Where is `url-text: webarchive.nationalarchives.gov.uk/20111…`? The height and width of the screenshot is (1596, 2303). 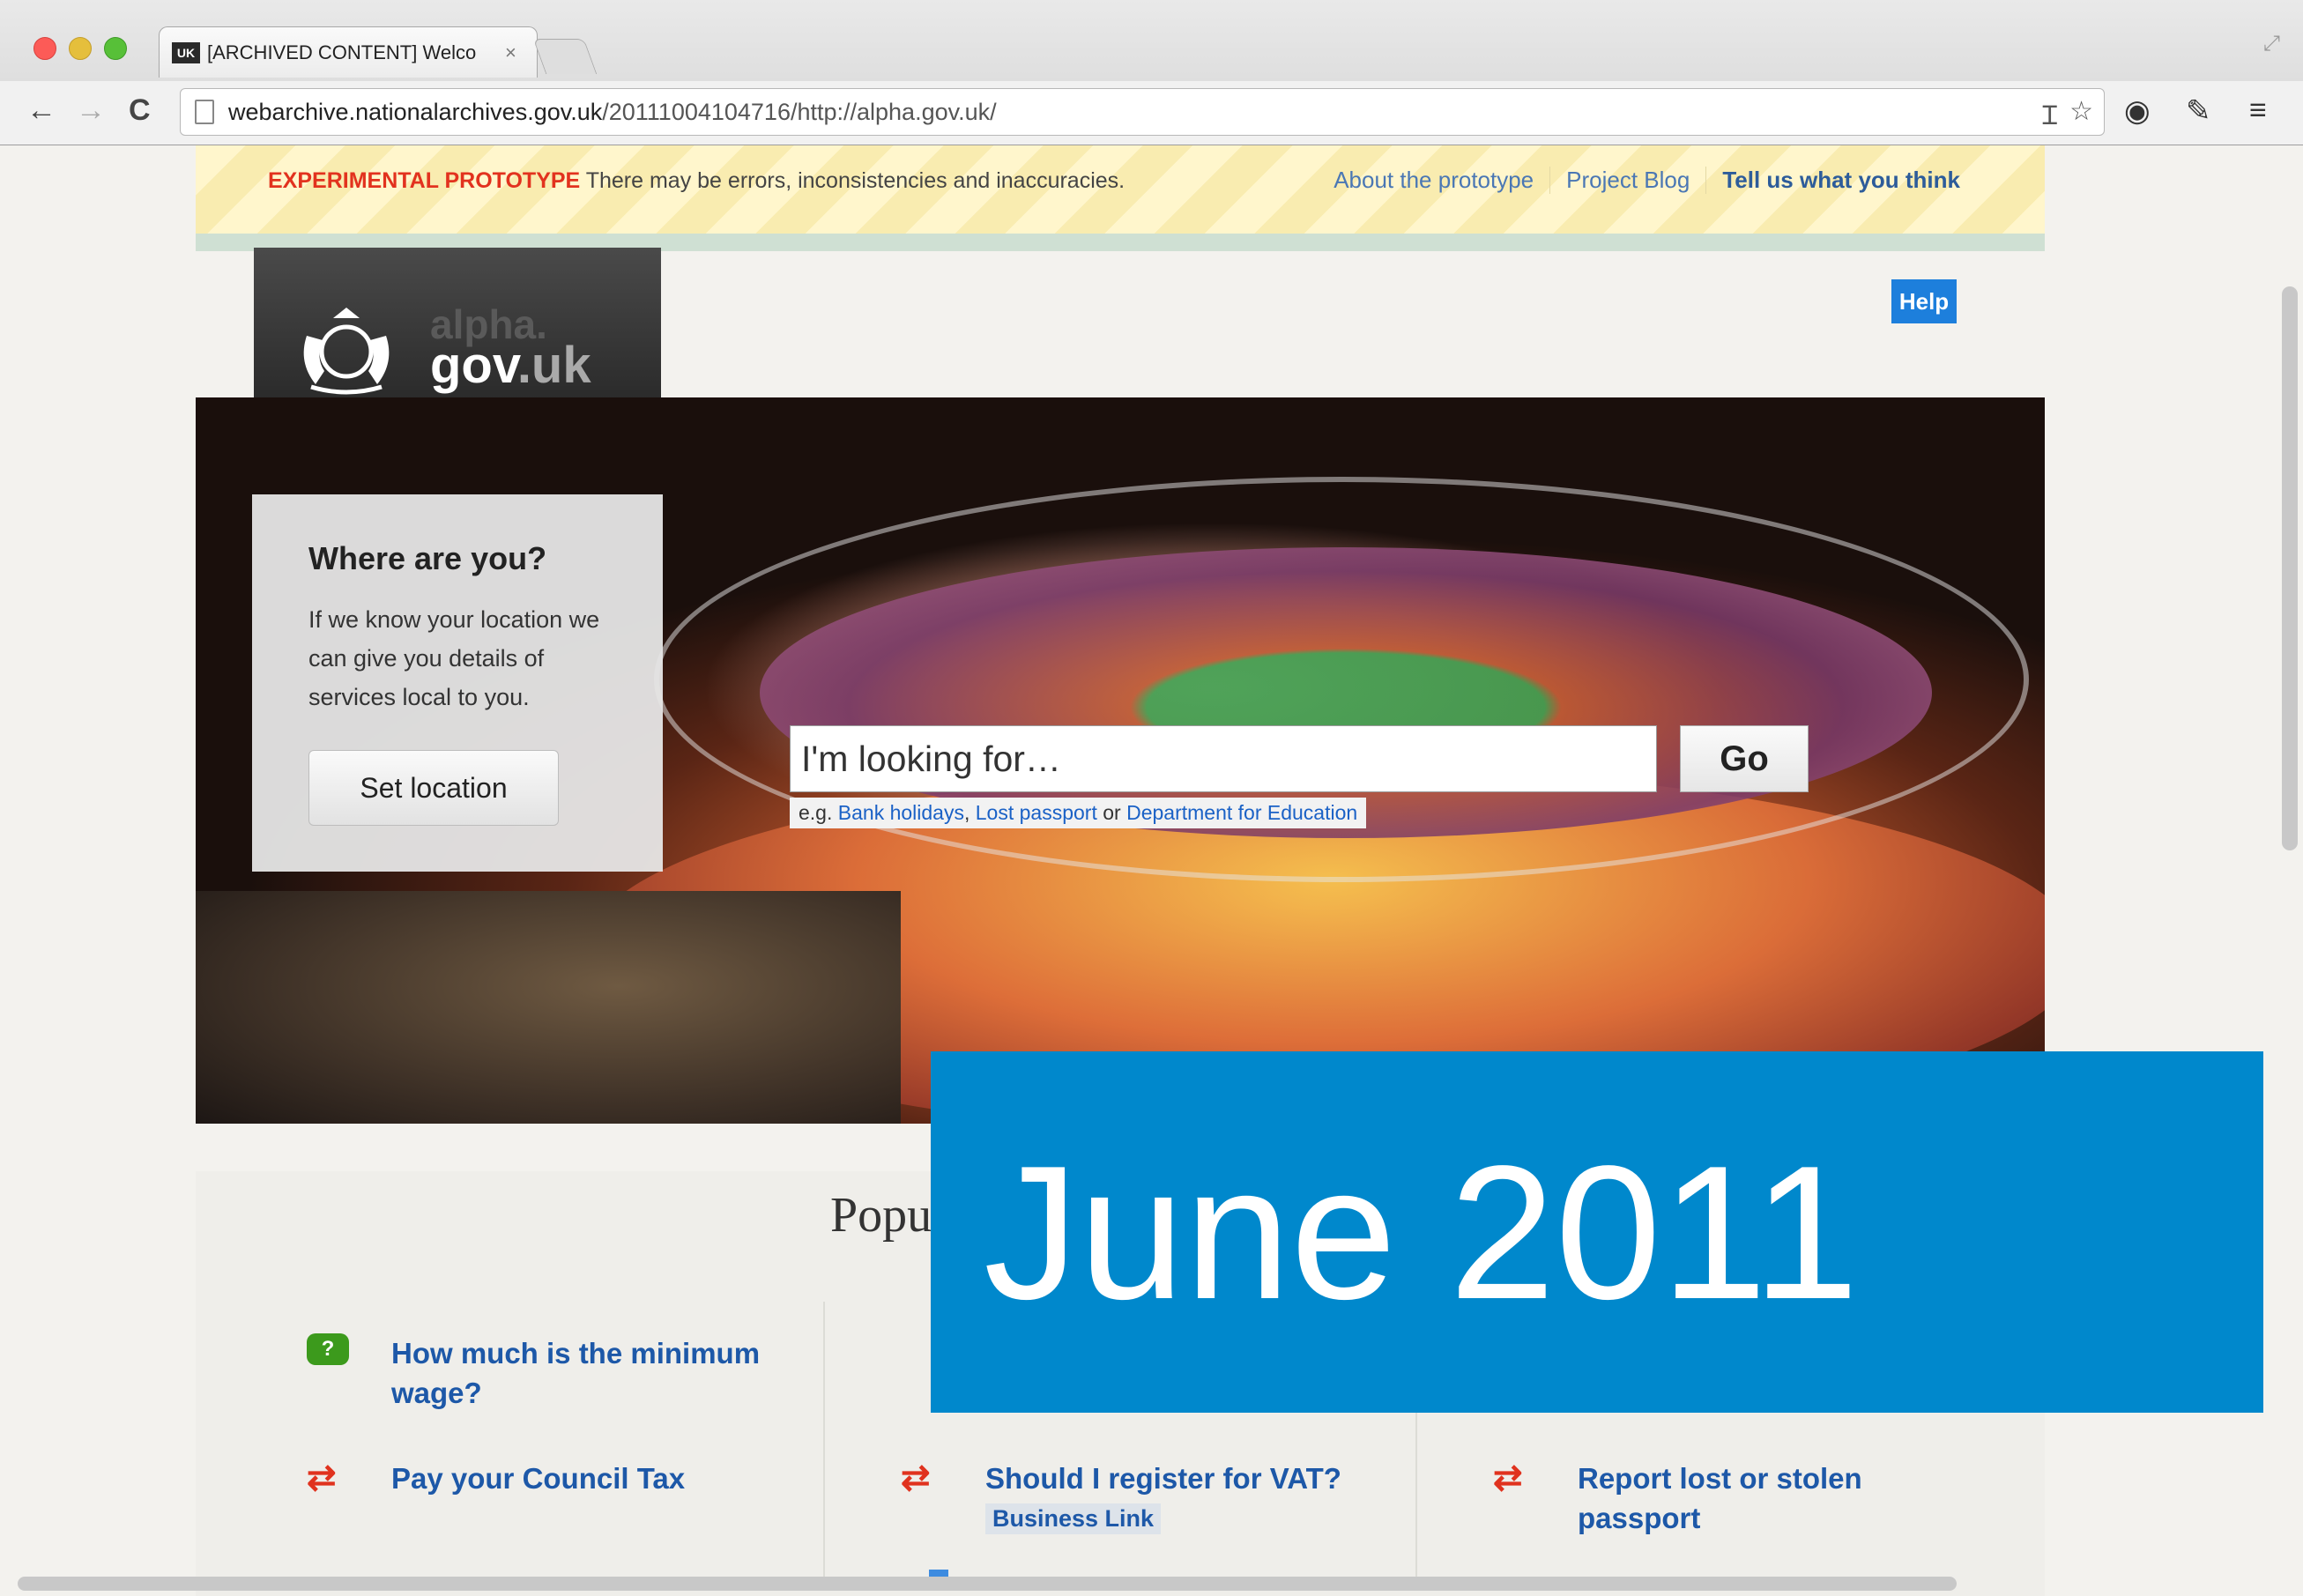
url-text: webarchive.nationalarchives.gov.uk/20111… is located at coordinates (612, 111).